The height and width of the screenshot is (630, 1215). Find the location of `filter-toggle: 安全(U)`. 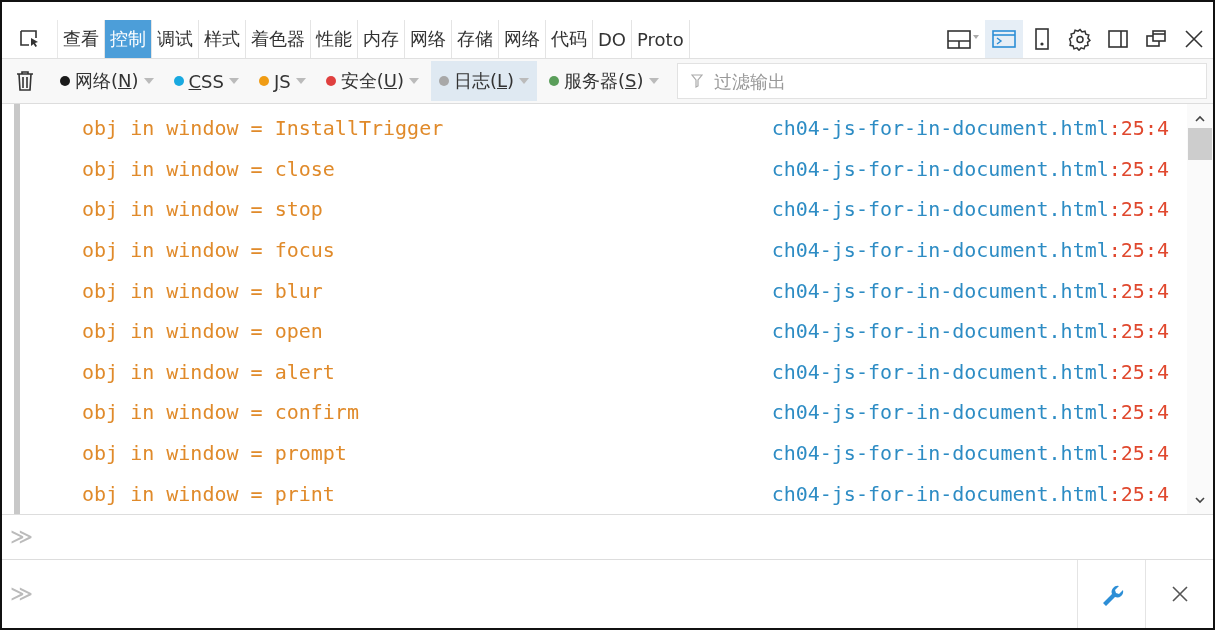

filter-toggle: 安全(U) is located at coordinates (372, 81).